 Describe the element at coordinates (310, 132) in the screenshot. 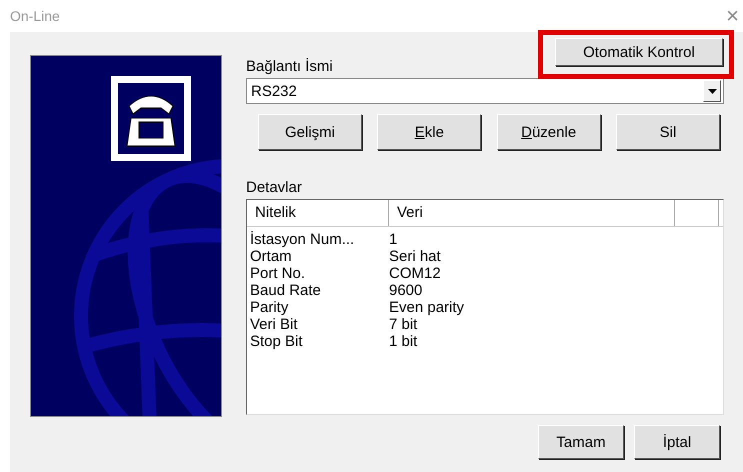

I see `action-button: Gelişmi` at that location.